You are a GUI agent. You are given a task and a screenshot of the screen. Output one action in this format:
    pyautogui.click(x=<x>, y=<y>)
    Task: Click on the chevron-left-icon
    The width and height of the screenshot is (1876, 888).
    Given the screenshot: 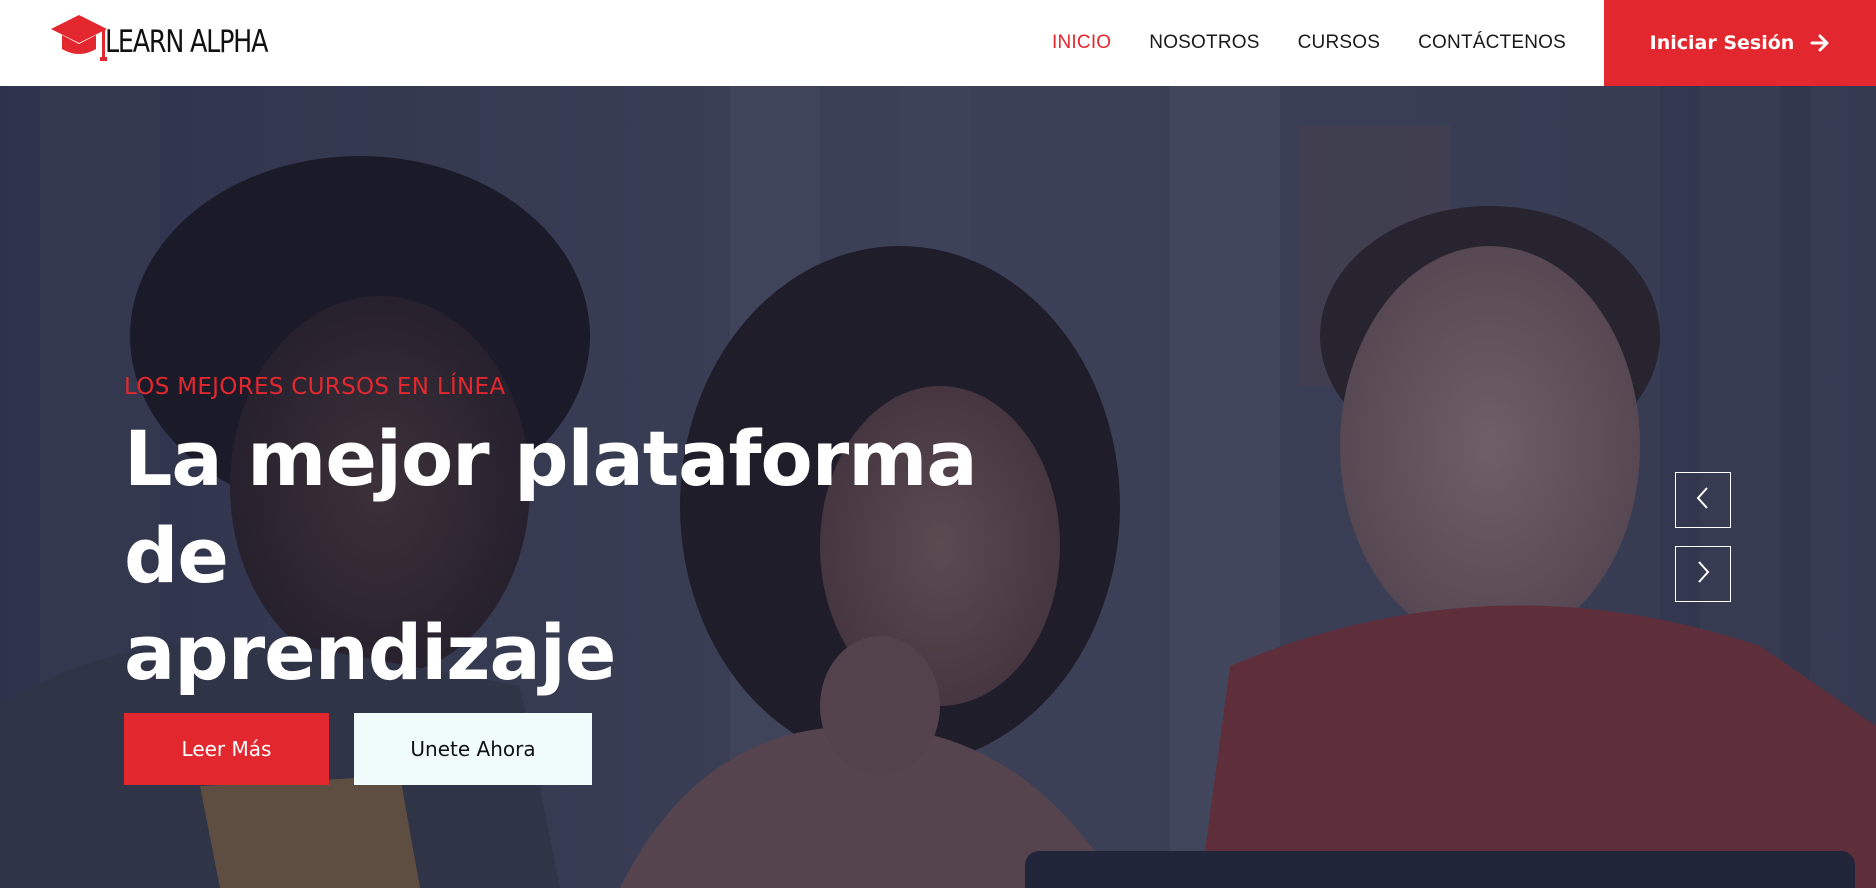 What is the action you would take?
    pyautogui.click(x=1703, y=500)
    